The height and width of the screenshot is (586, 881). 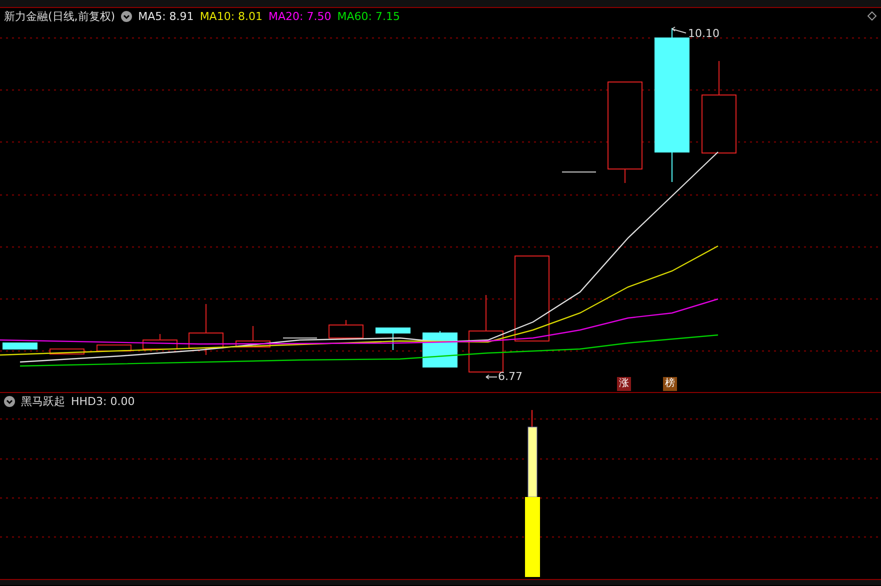 What do you see at coordinates (872, 16) in the screenshot?
I see `diamond-icon` at bounding box center [872, 16].